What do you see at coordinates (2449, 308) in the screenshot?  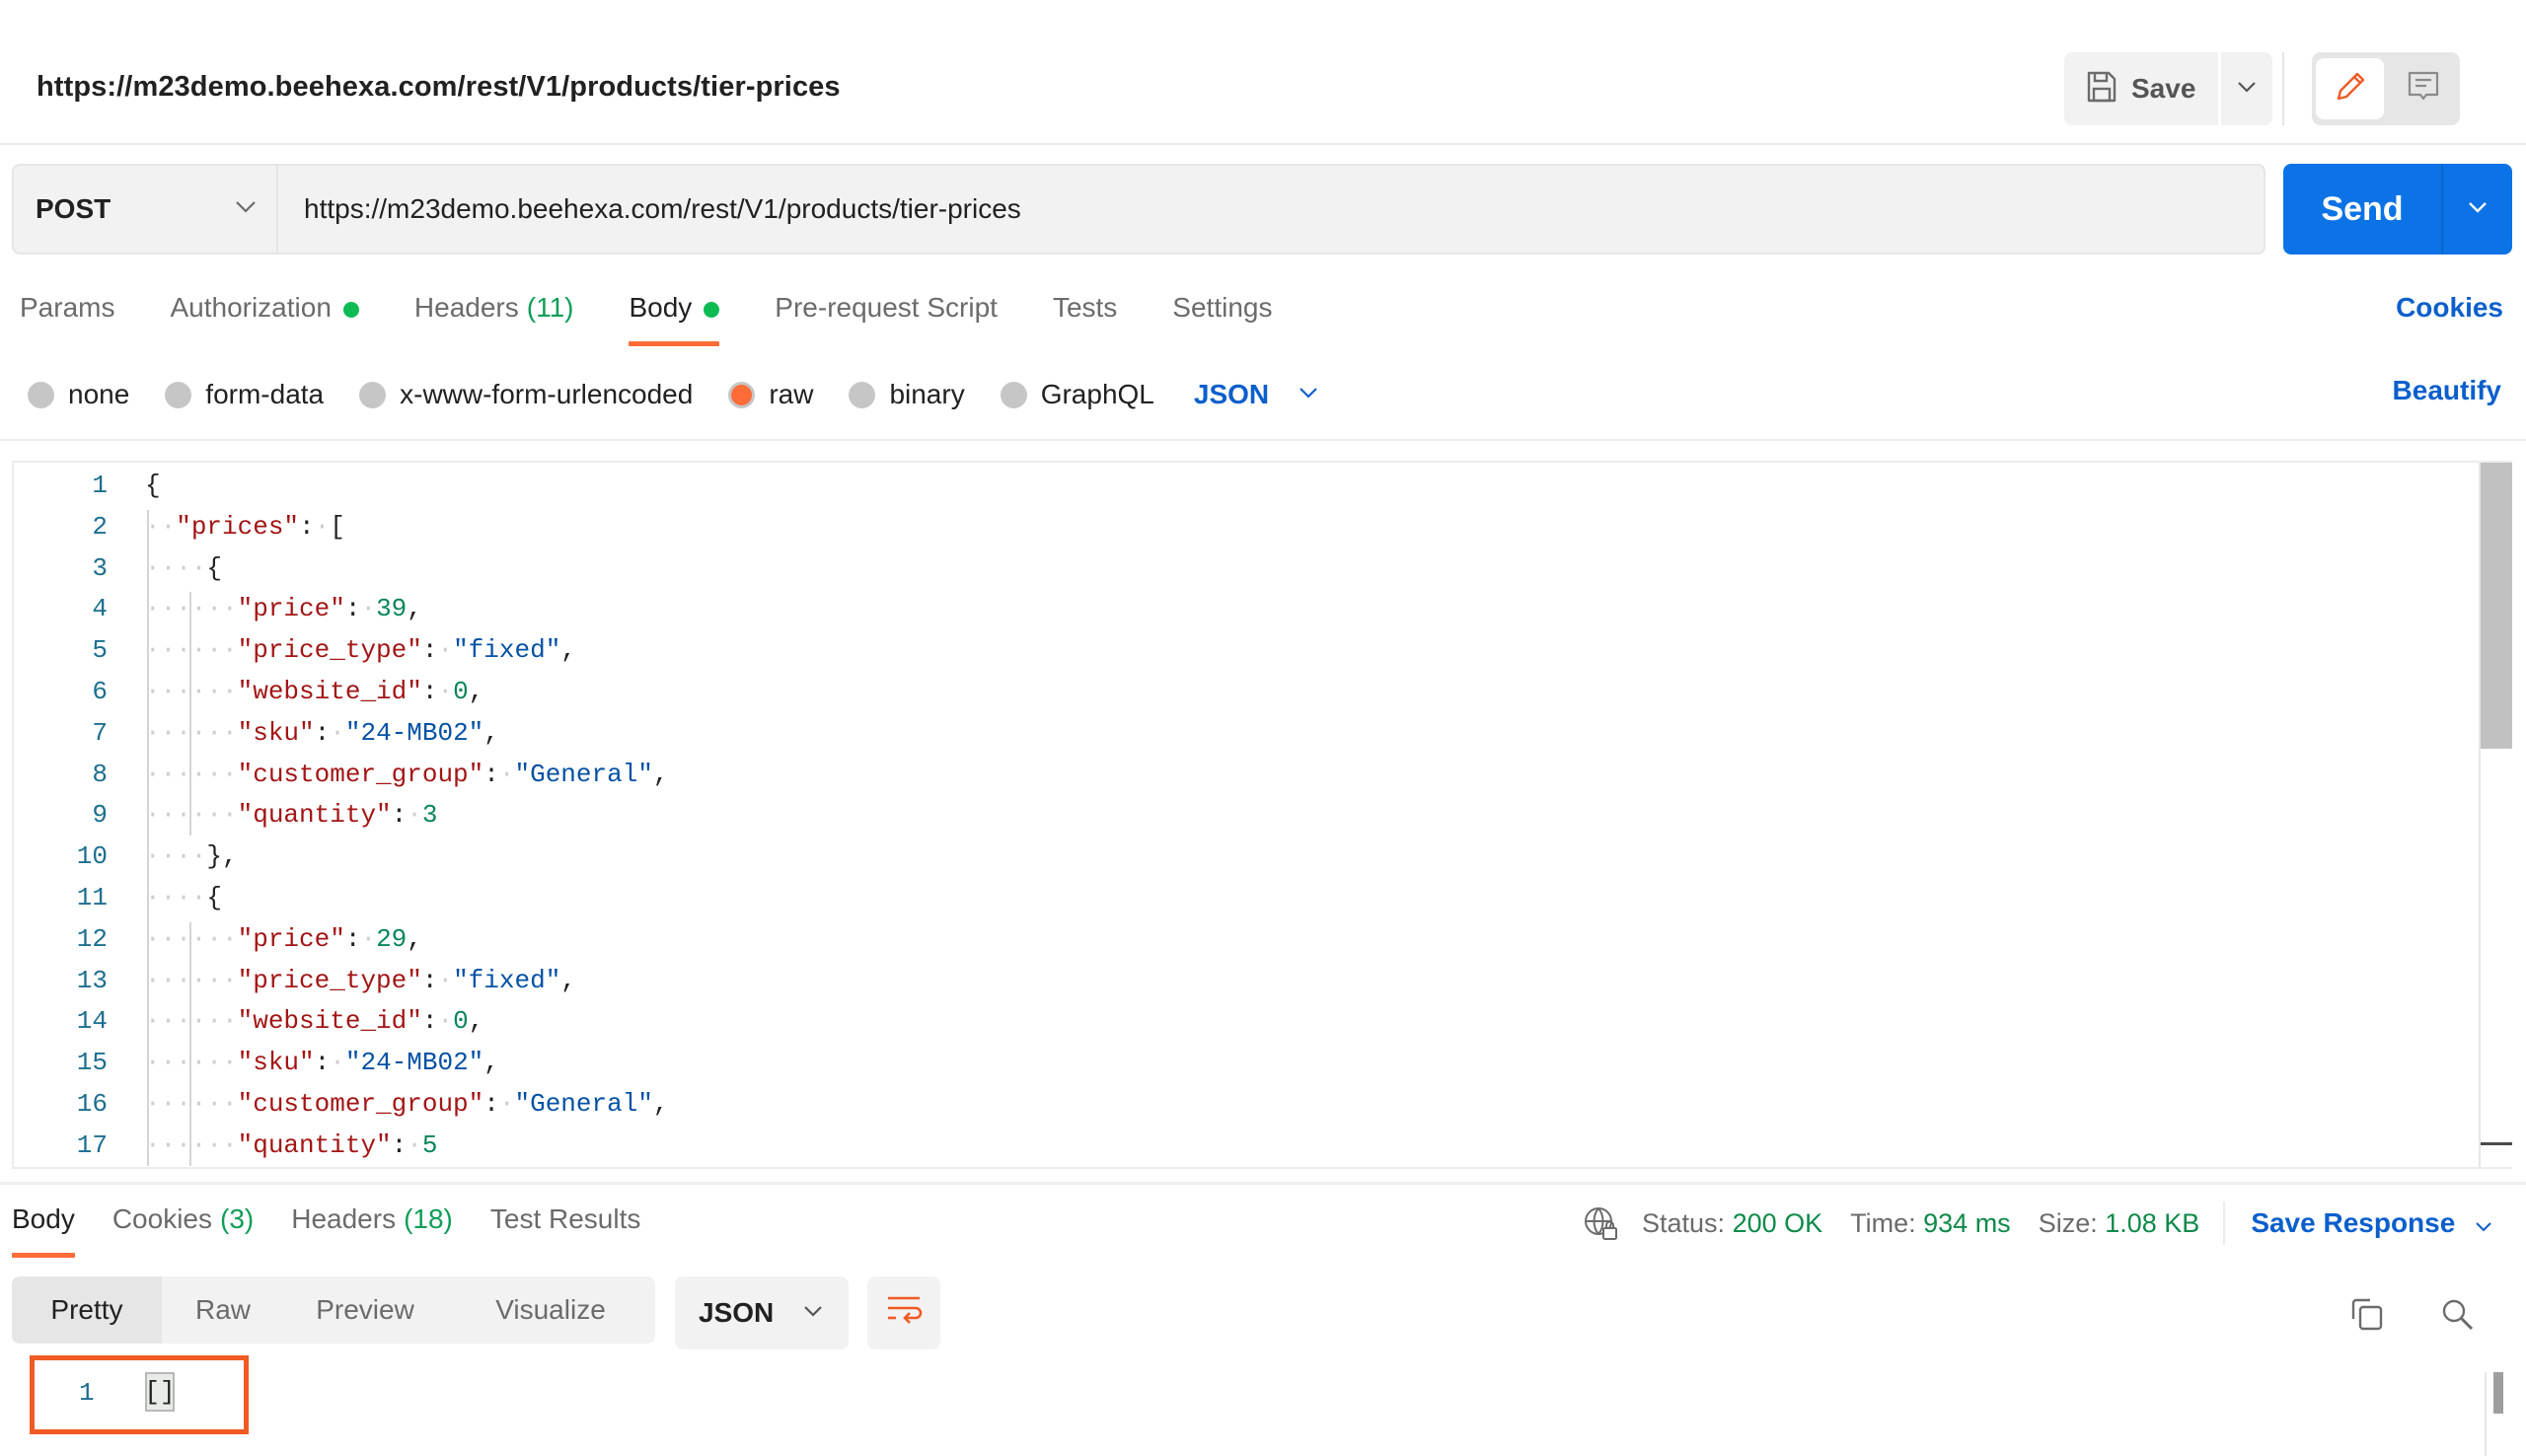 I see `cookies-link: Cookies` at bounding box center [2449, 308].